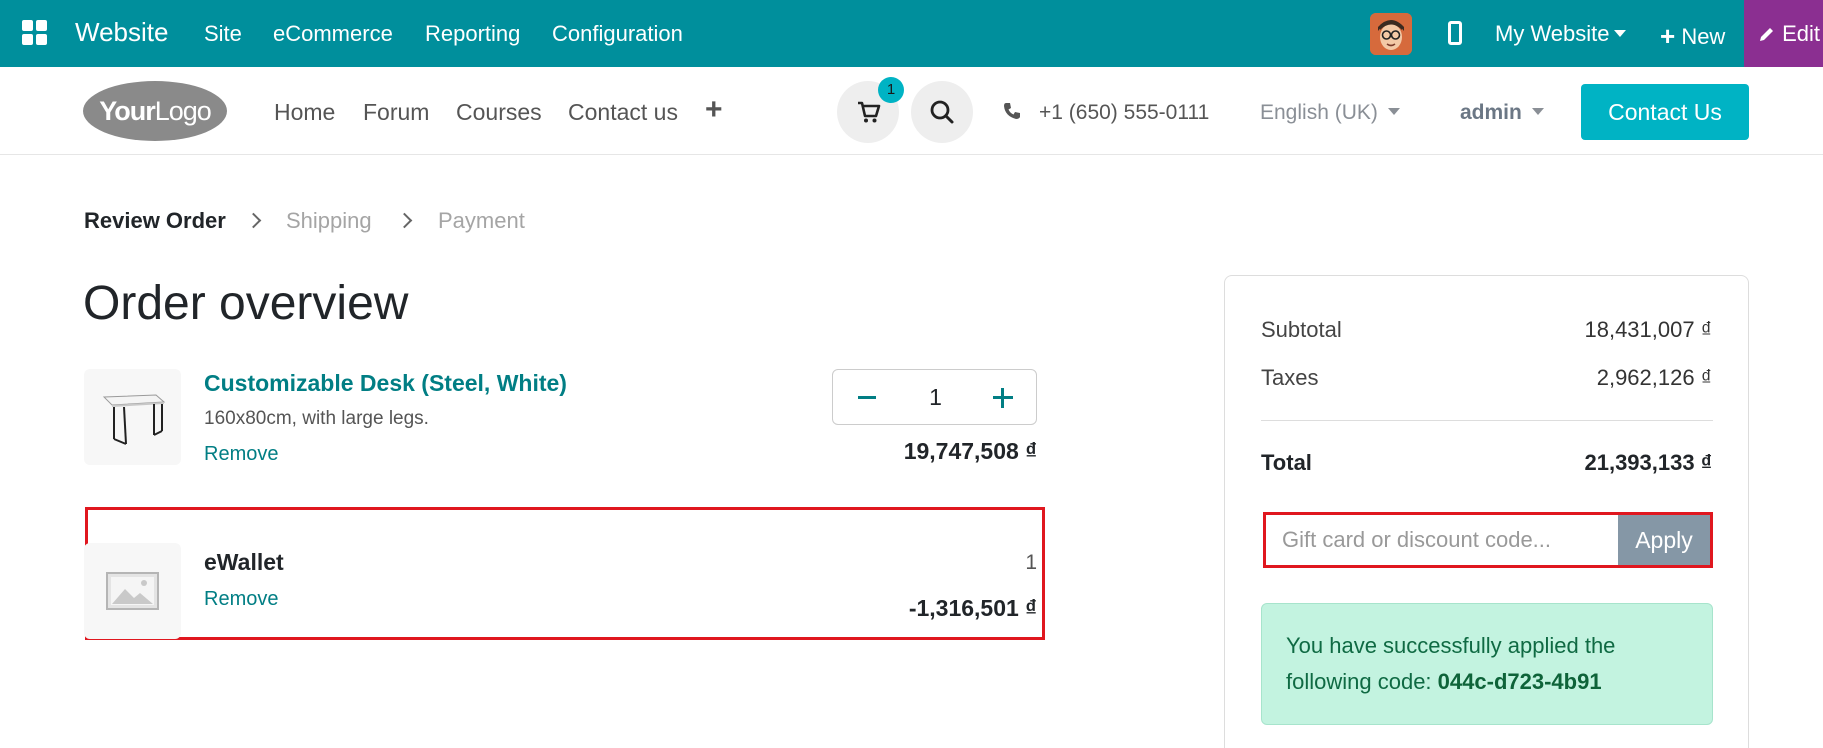  I want to click on menu-site: Site, so click(223, 34).